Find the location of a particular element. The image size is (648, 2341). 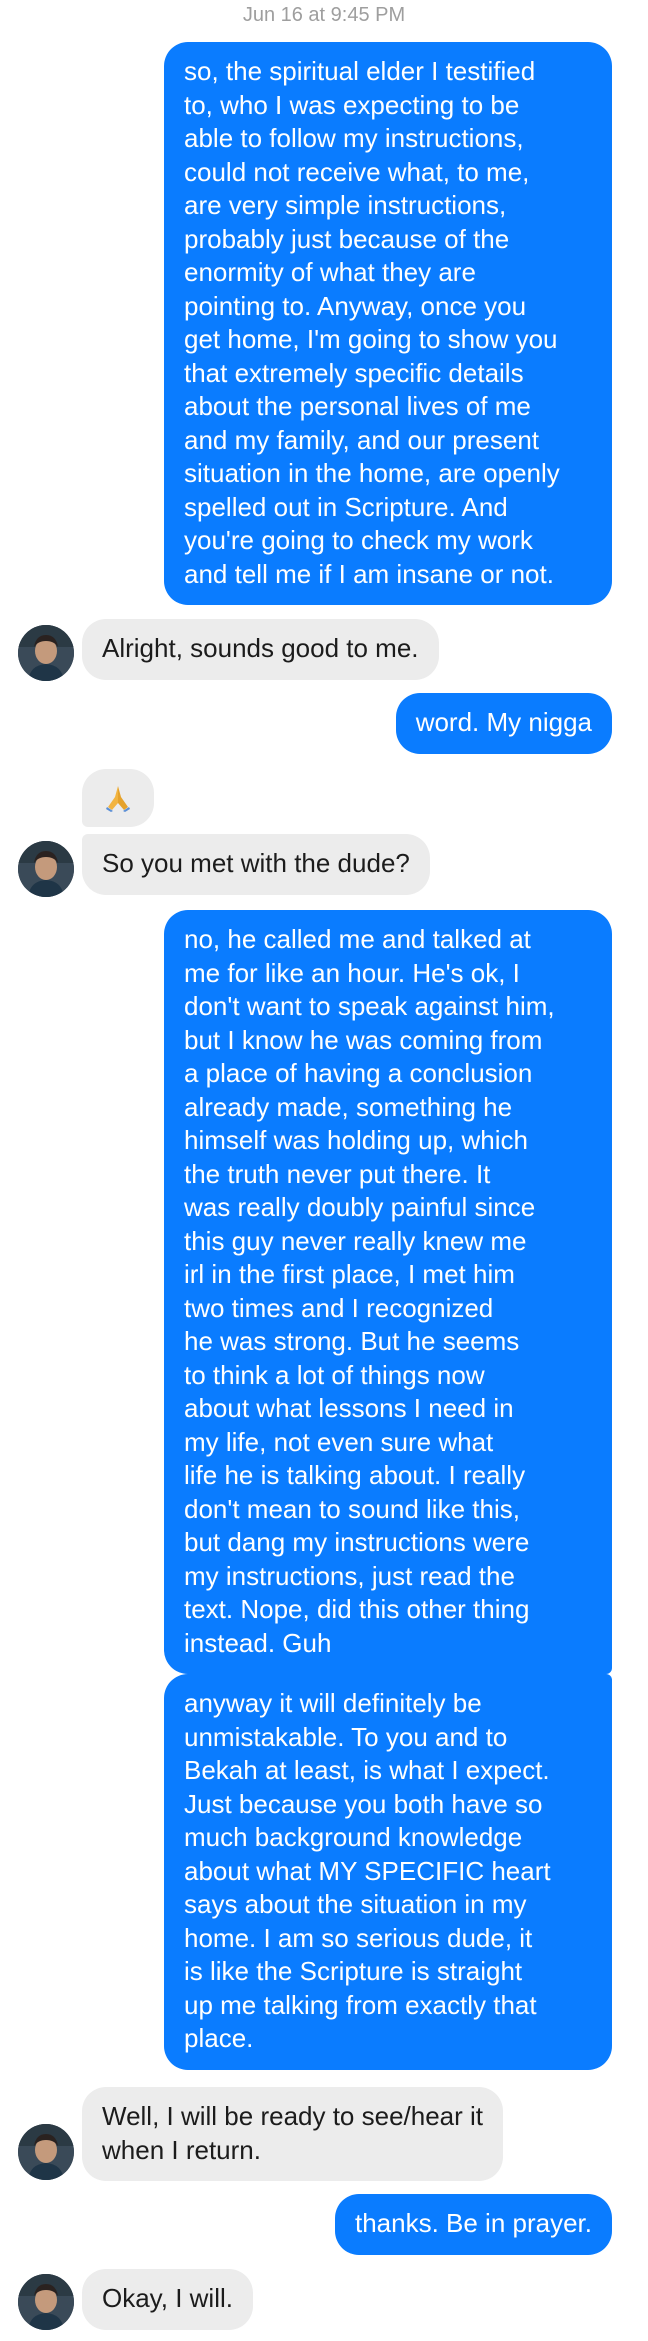

sent-message: word. My nigga is located at coordinates (503, 723).